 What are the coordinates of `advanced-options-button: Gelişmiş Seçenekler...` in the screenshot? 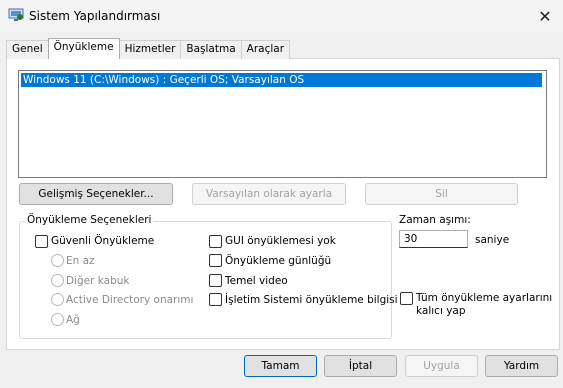 It's located at (96, 194).